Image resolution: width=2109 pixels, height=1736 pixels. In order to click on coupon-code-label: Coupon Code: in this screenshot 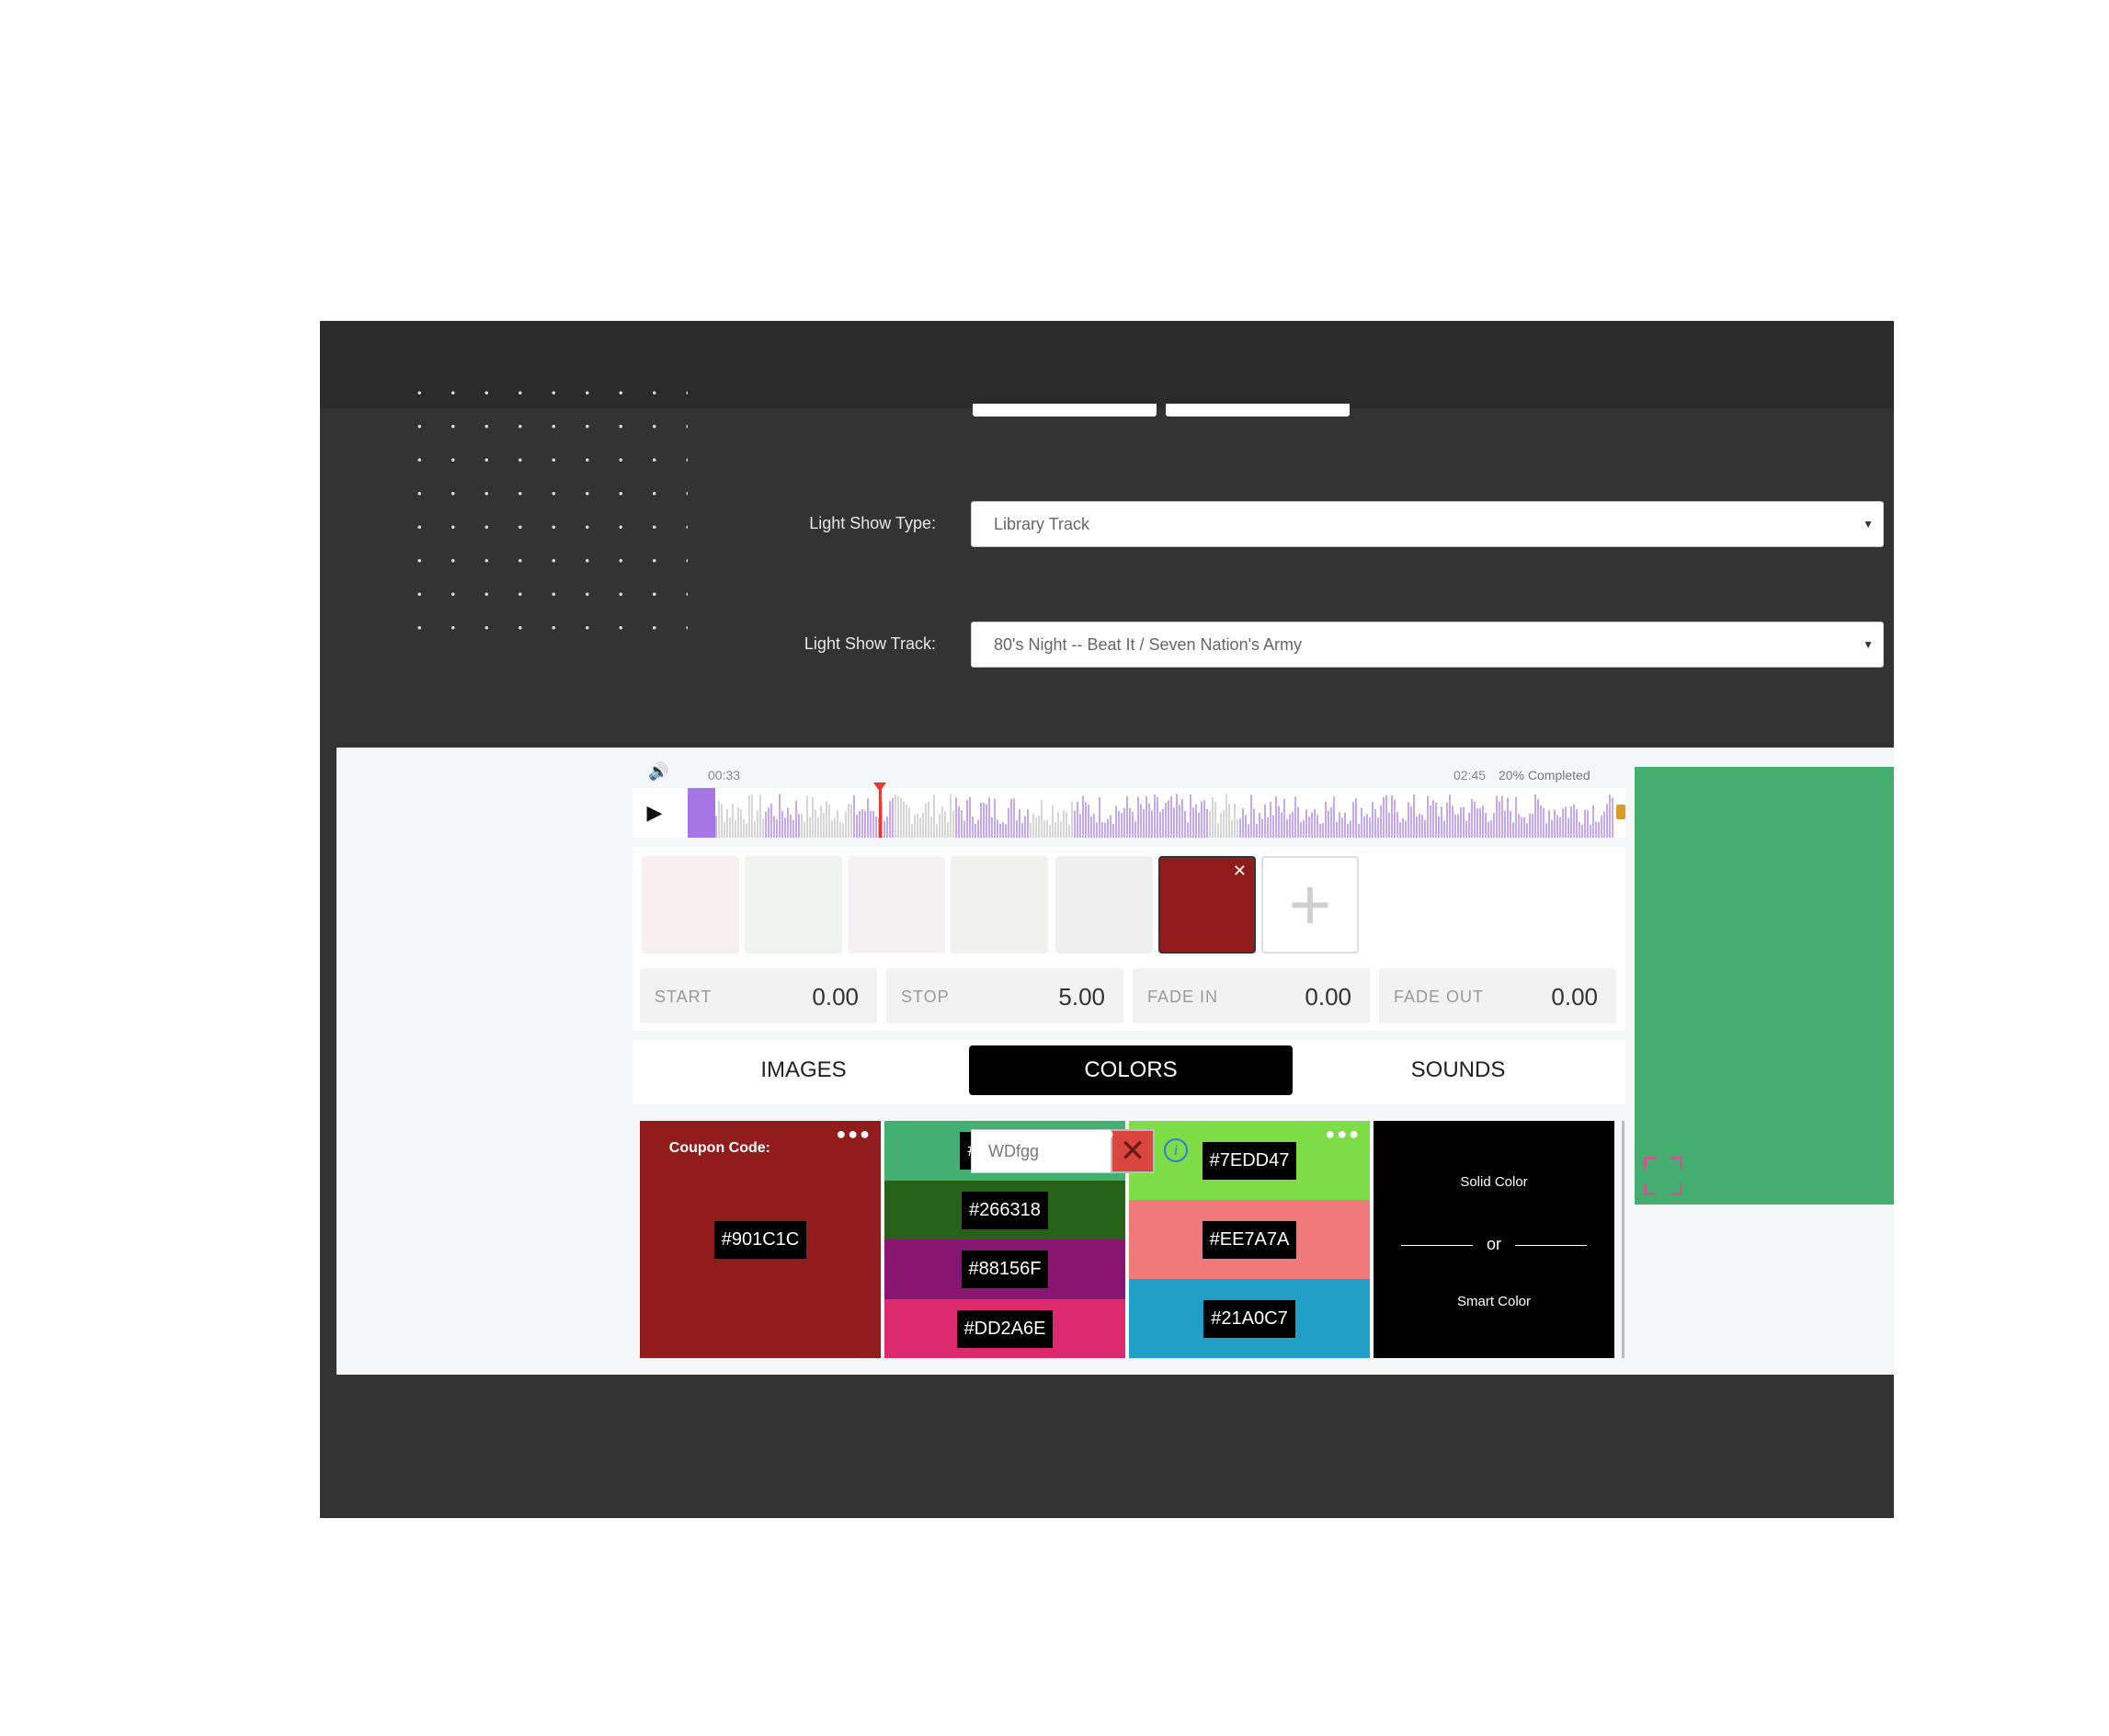, I will do `click(719, 1148)`.